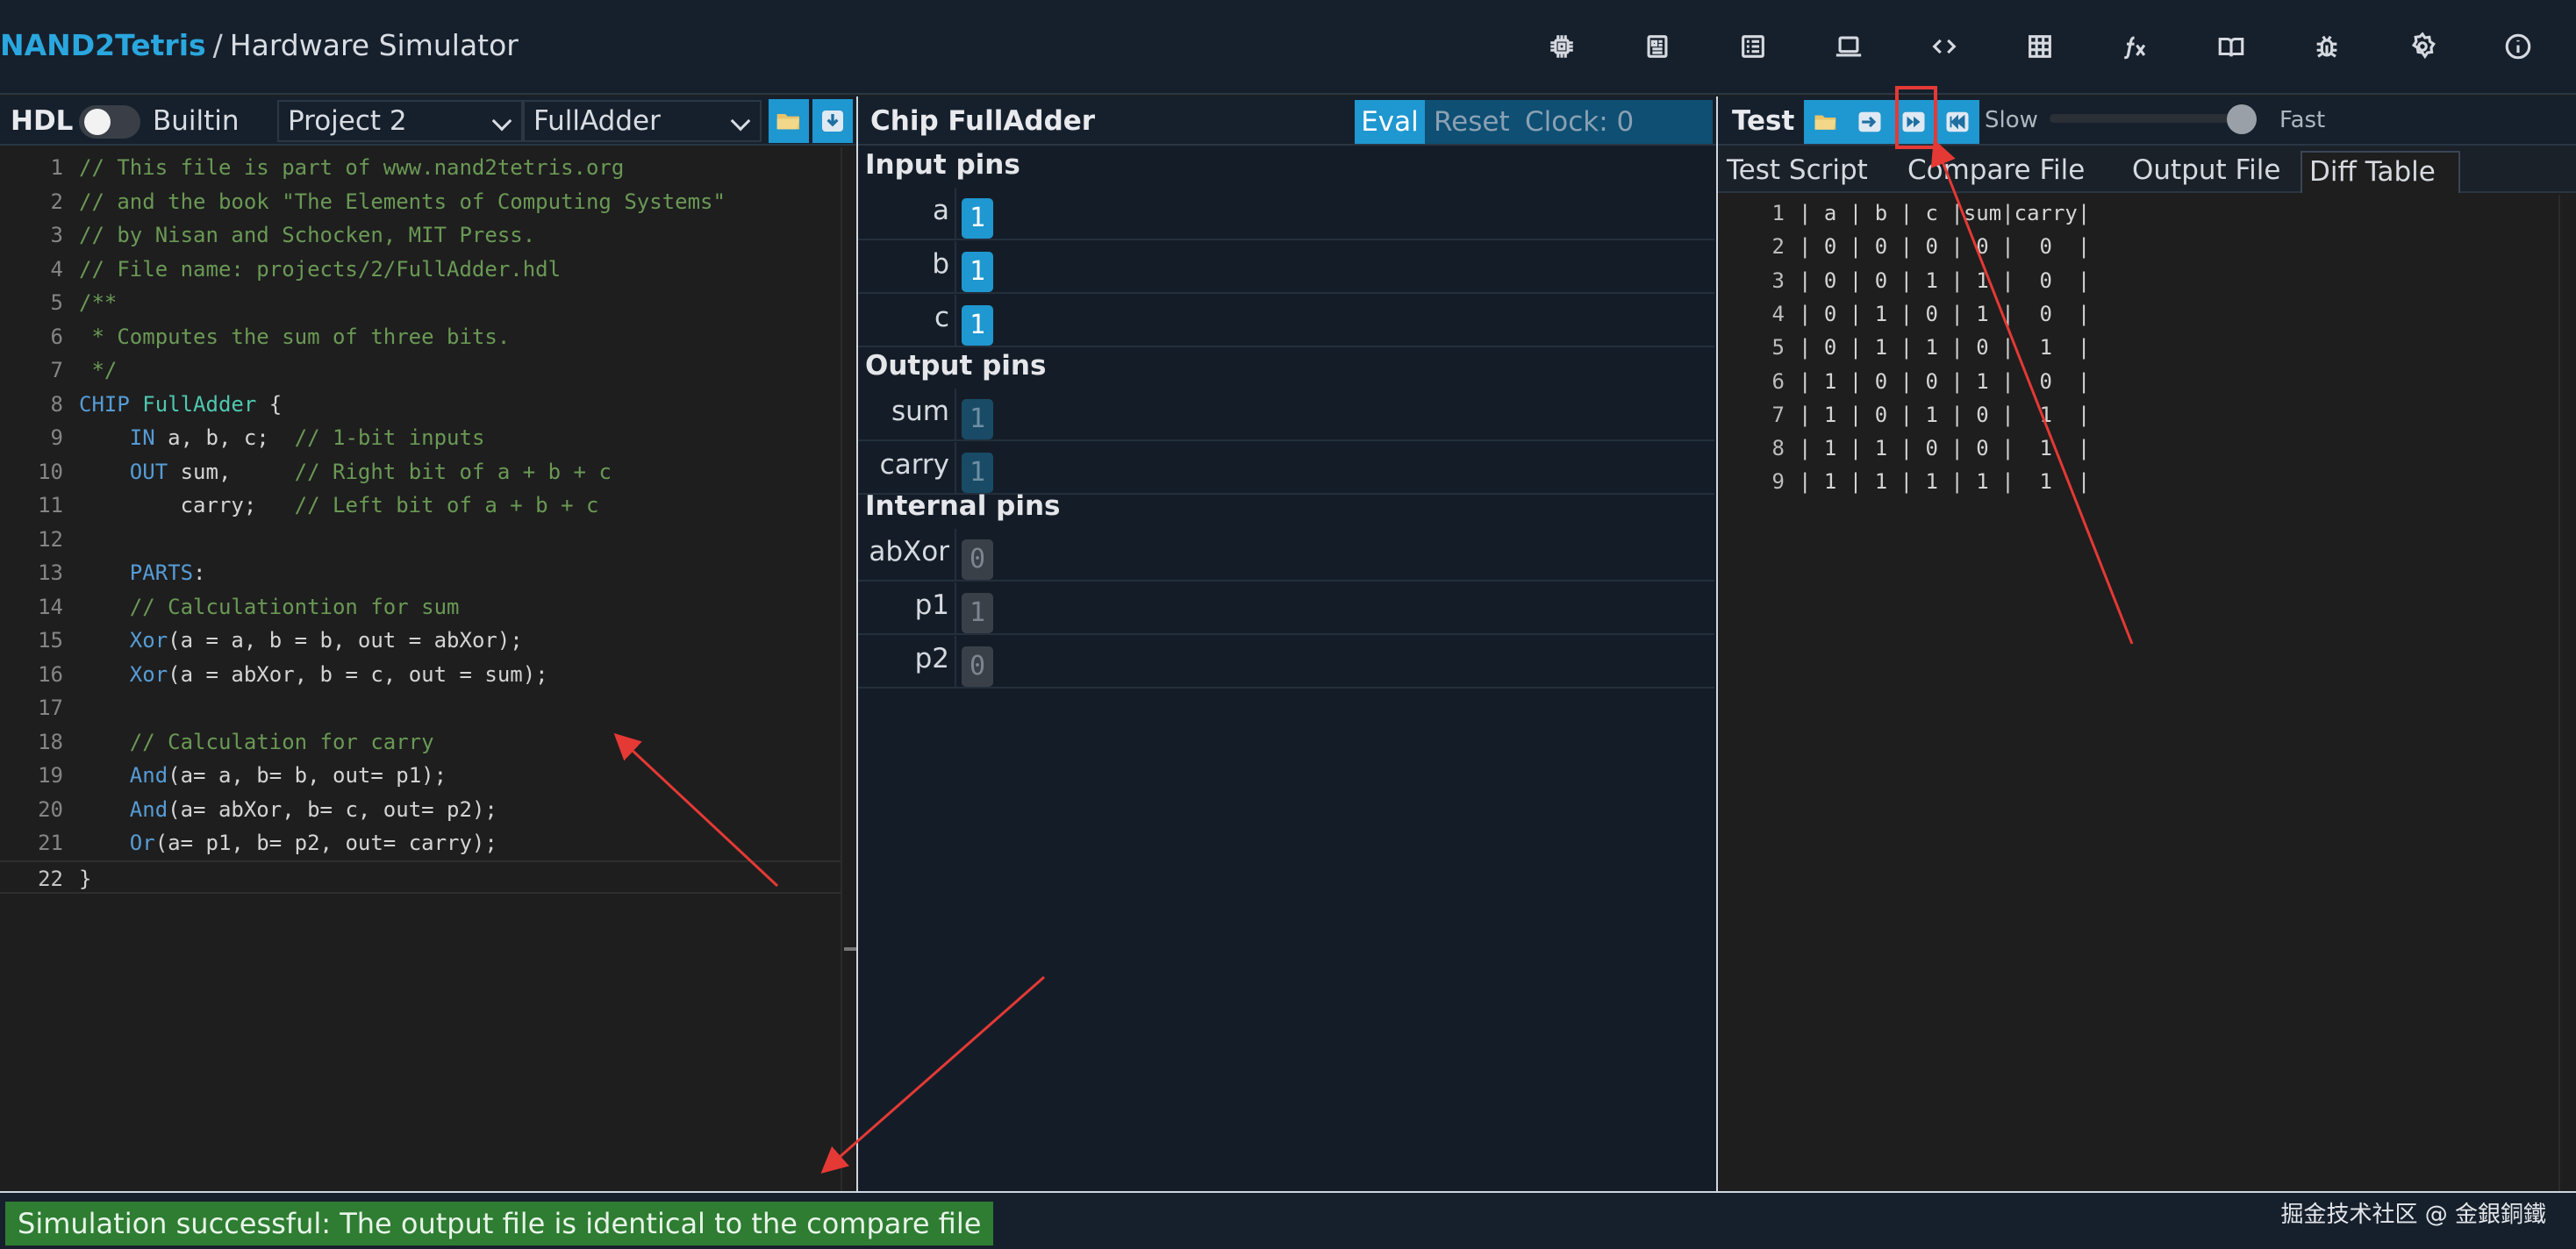 The image size is (2576, 1249). I want to click on code-text: OUT sum, // Right bit of a + b + c, so click(370, 471).